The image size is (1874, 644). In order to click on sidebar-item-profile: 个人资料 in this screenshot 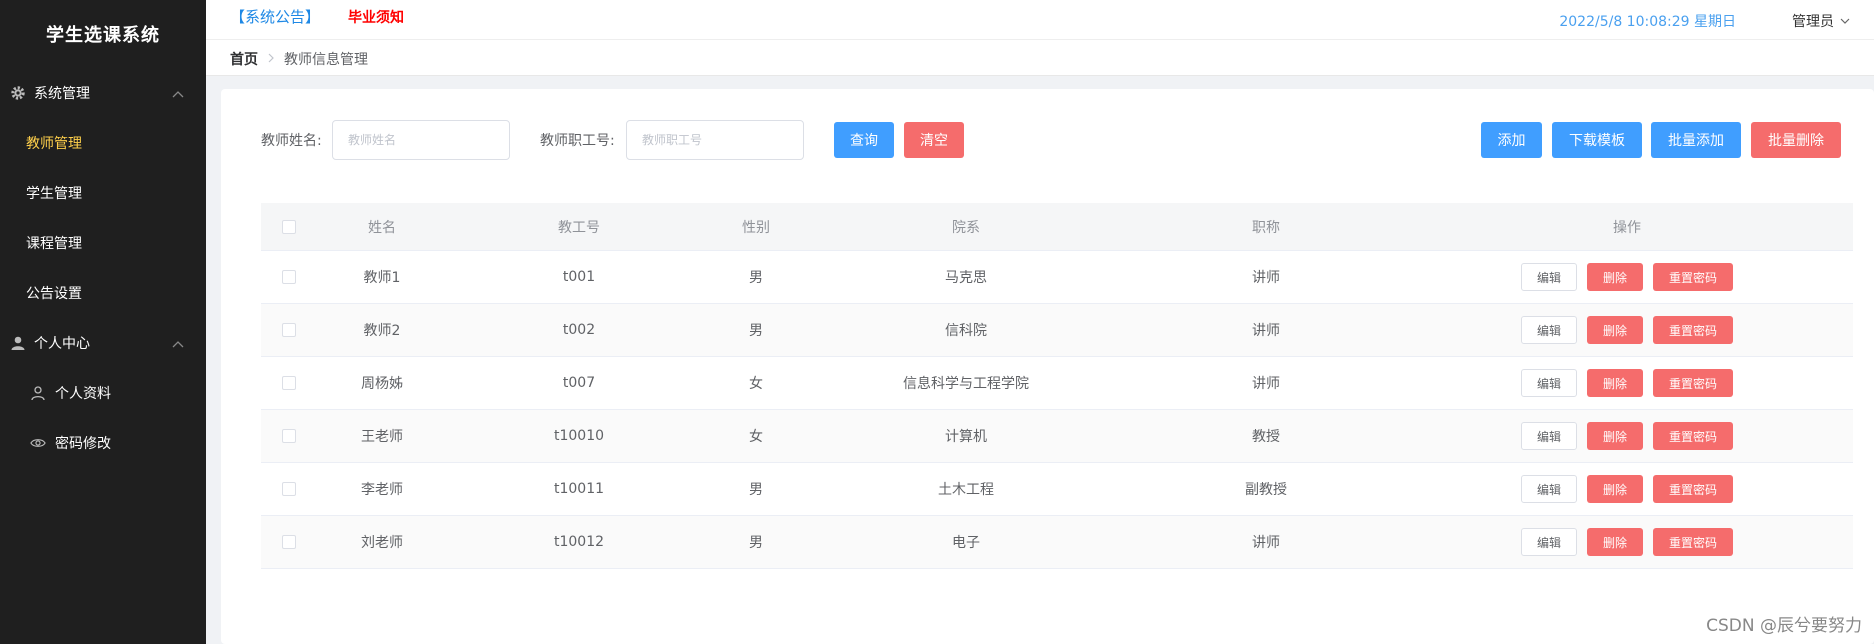, I will do `click(103, 393)`.